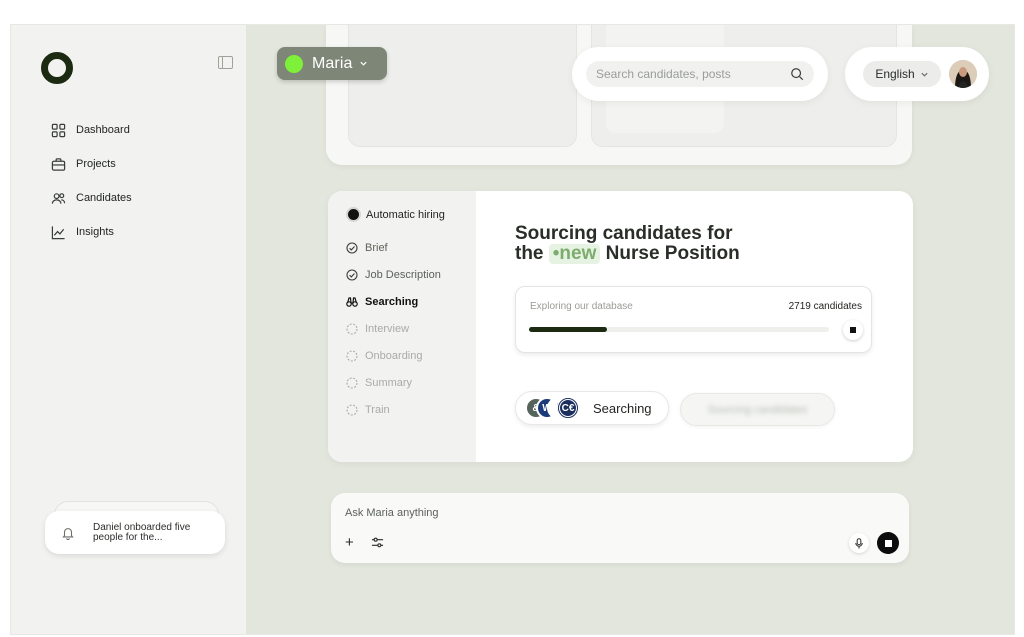  What do you see at coordinates (693, 74) in the screenshot?
I see `search-input` at bounding box center [693, 74].